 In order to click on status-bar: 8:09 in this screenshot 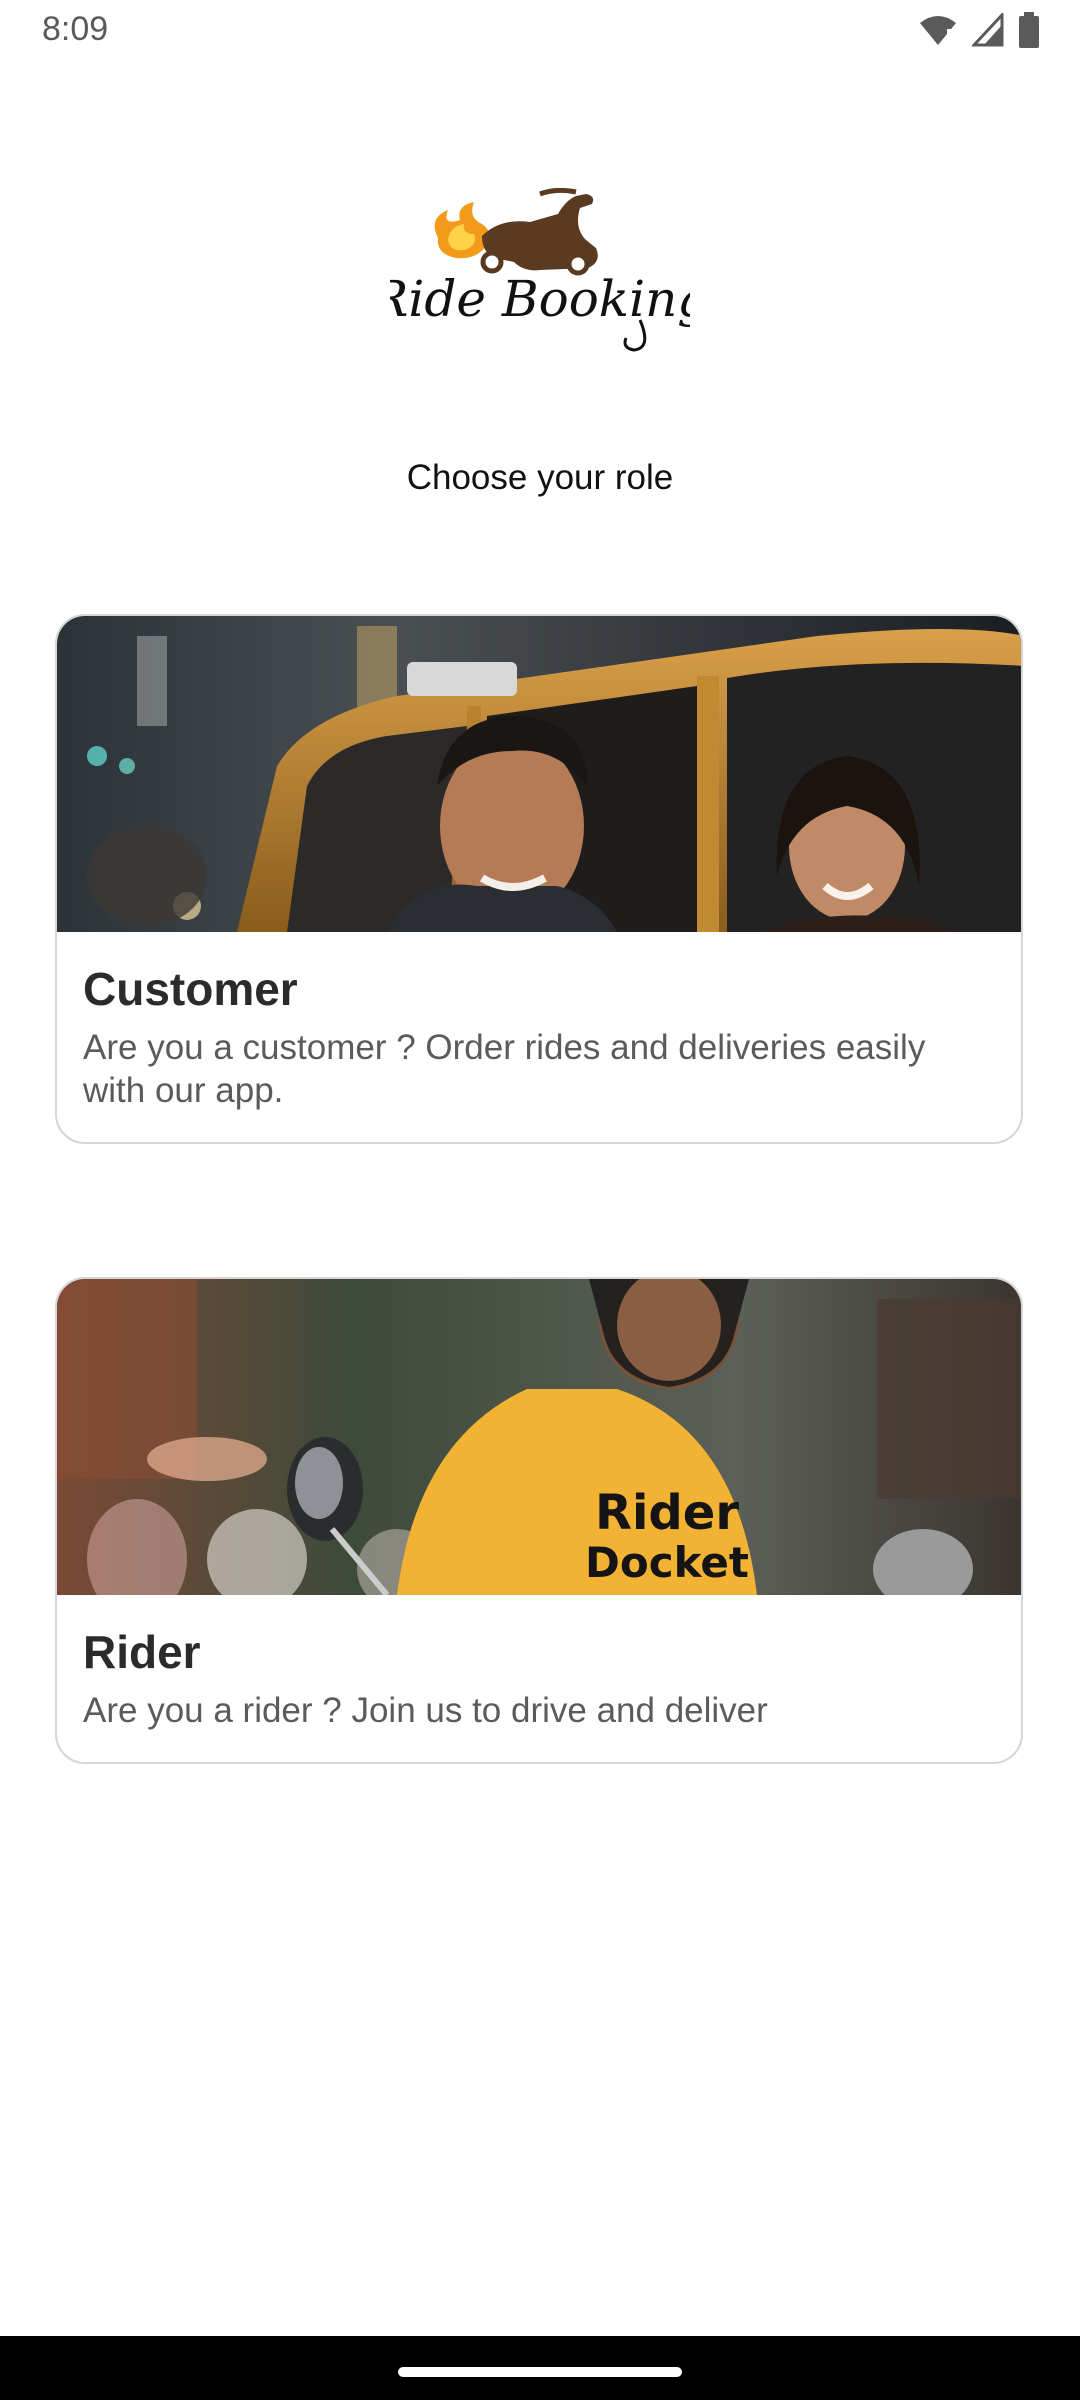, I will do `click(540, 31)`.